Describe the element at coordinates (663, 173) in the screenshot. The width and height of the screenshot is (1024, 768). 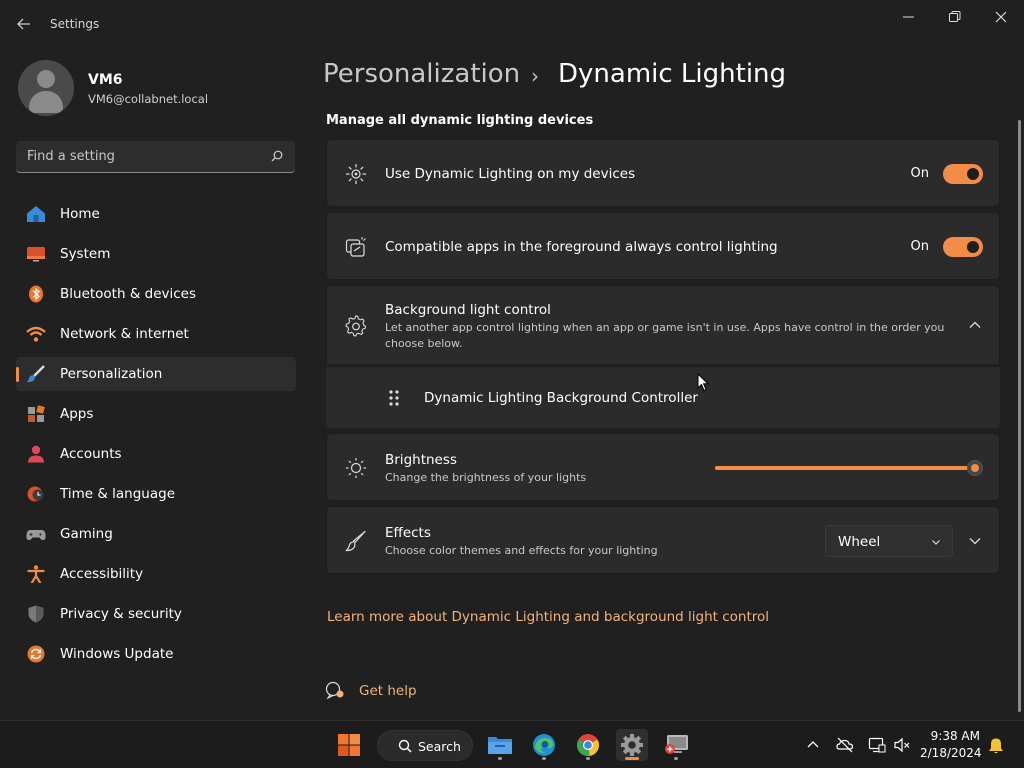
I see `use-dynamic-lighting-card: Use Dynamic Lighting on my devices On` at that location.